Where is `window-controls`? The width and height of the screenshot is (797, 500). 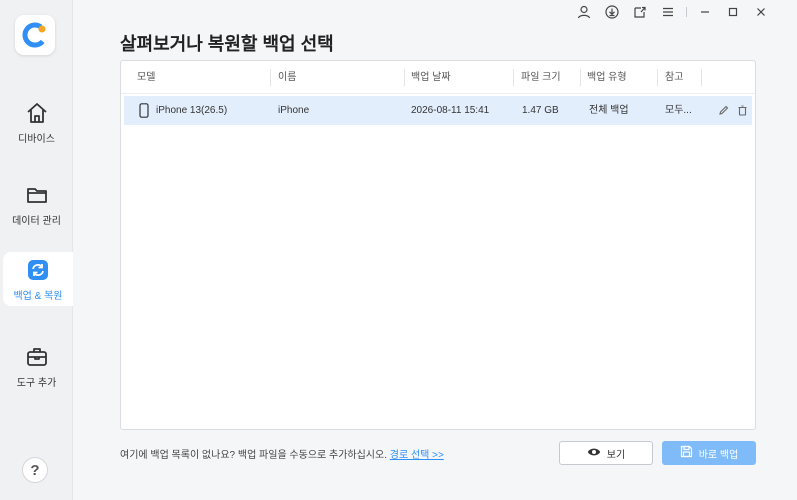
window-controls is located at coordinates (672, 12).